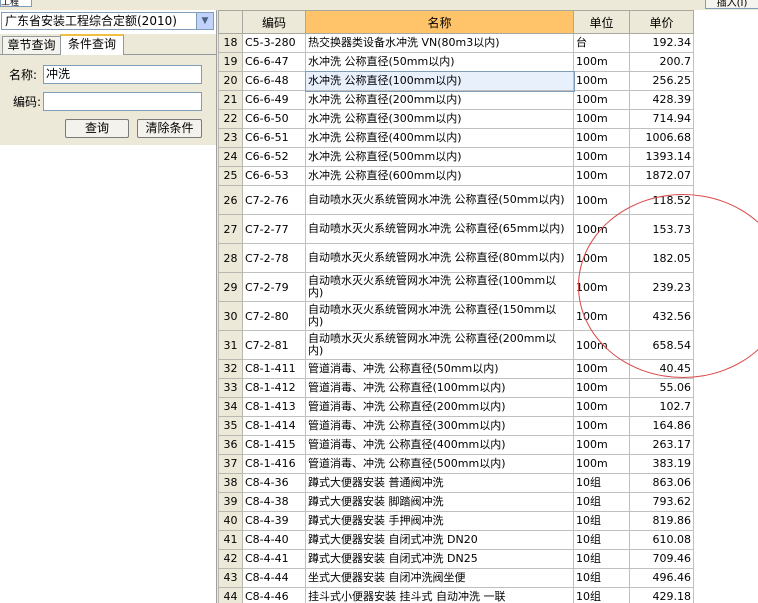  I want to click on code-cell: C7-2-79, so click(274, 287).